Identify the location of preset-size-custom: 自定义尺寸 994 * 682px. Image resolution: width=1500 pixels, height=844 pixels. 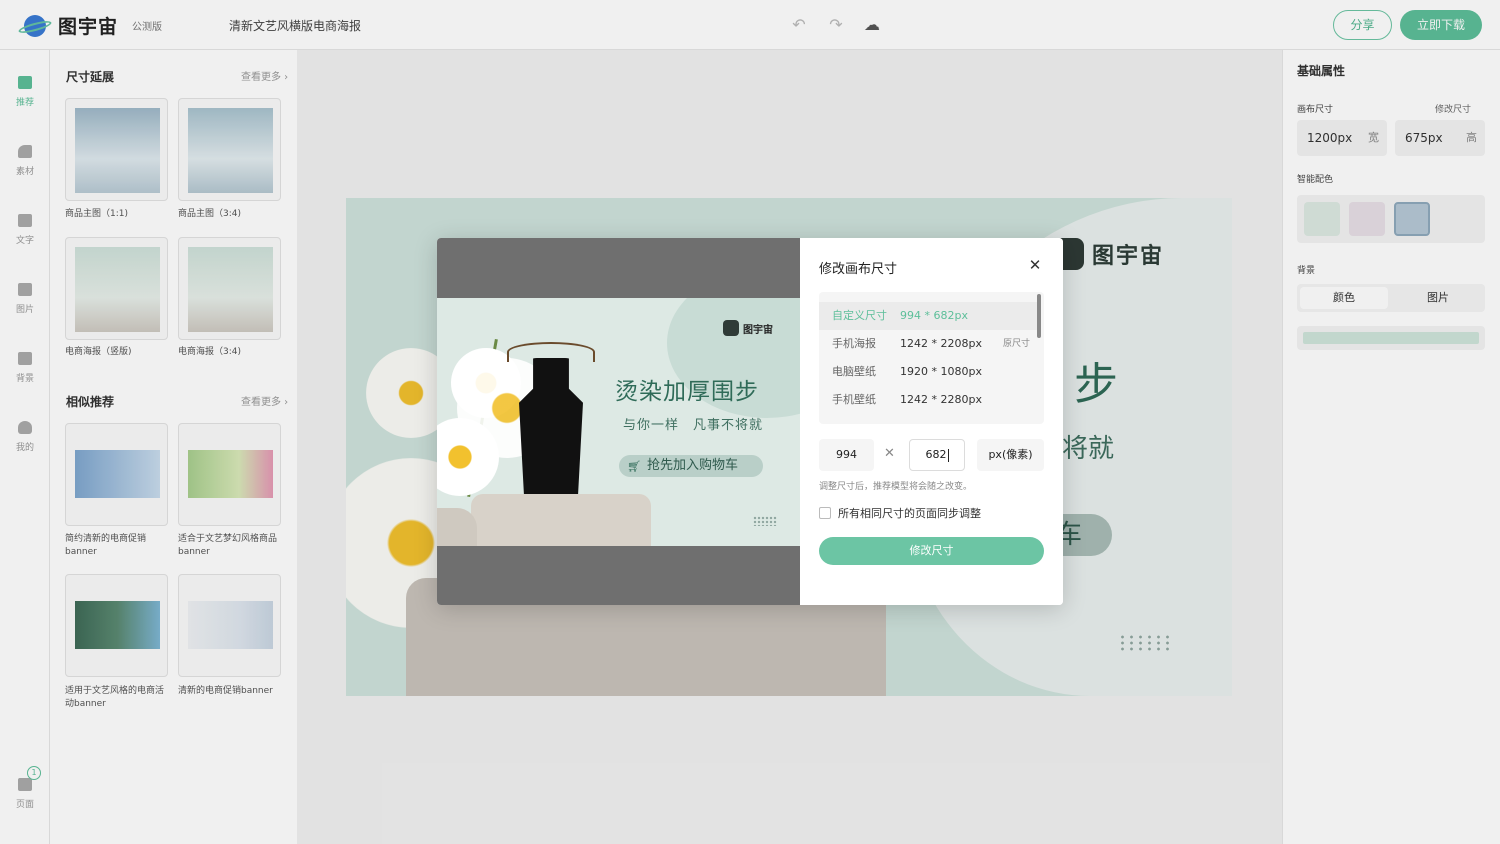
(928, 316).